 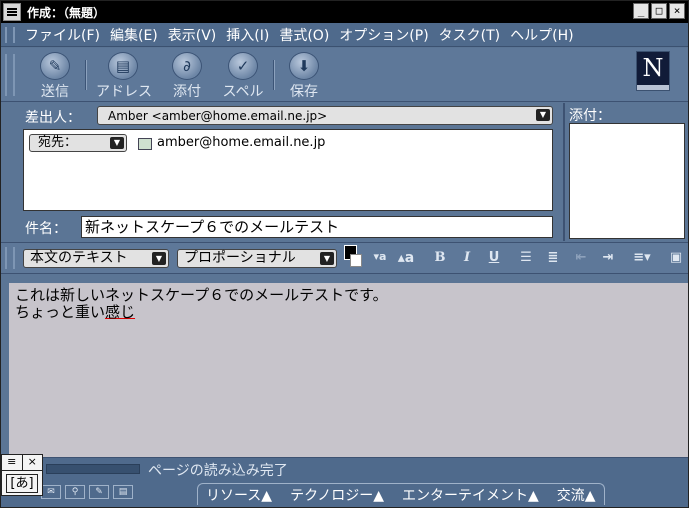 I want to click on bold-button: B, so click(x=440, y=257).